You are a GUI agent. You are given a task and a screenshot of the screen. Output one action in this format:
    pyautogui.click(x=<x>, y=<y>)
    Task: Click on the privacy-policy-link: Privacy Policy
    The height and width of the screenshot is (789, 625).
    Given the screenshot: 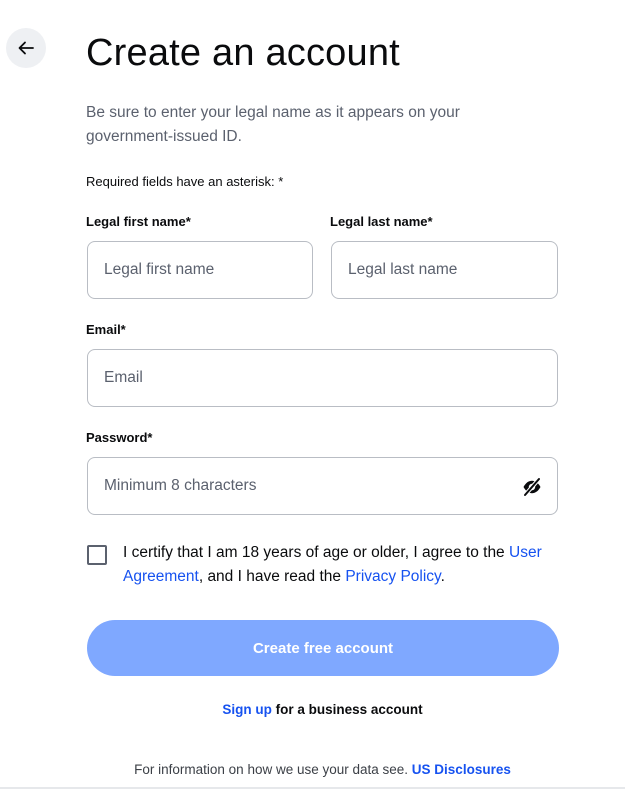 What is the action you would take?
    pyautogui.click(x=392, y=576)
    